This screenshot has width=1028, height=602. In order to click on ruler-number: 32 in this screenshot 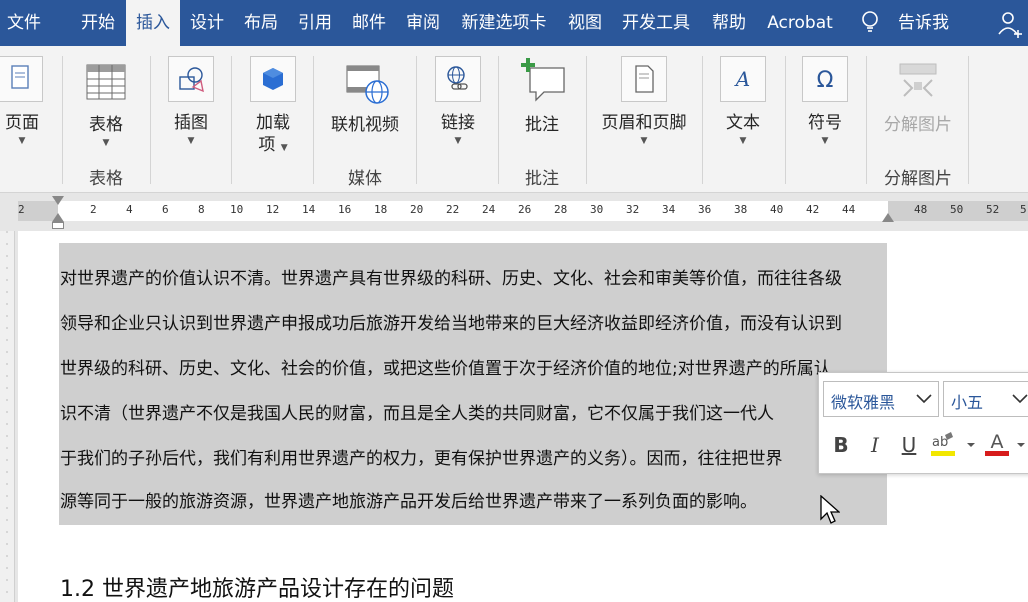, I will do `click(633, 209)`.